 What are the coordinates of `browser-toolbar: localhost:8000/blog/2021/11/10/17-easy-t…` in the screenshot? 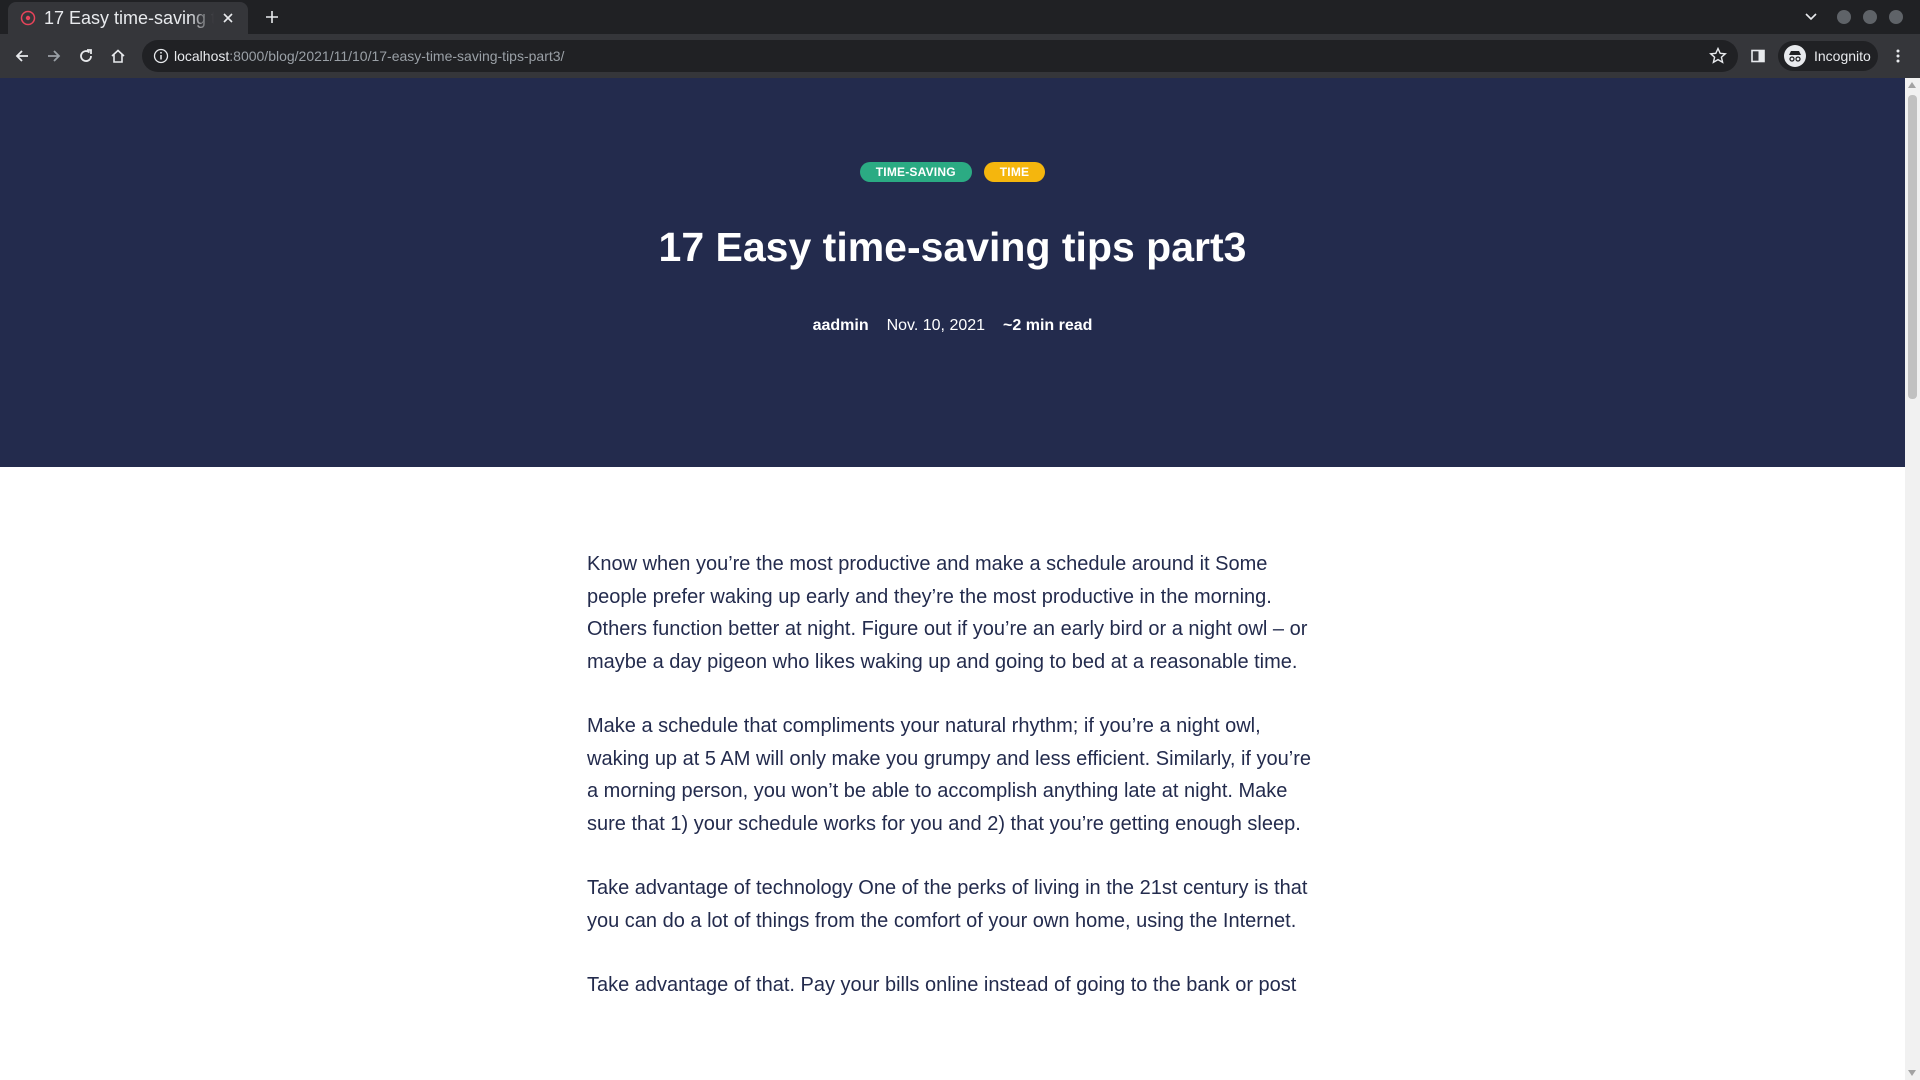 It's located at (960, 56).